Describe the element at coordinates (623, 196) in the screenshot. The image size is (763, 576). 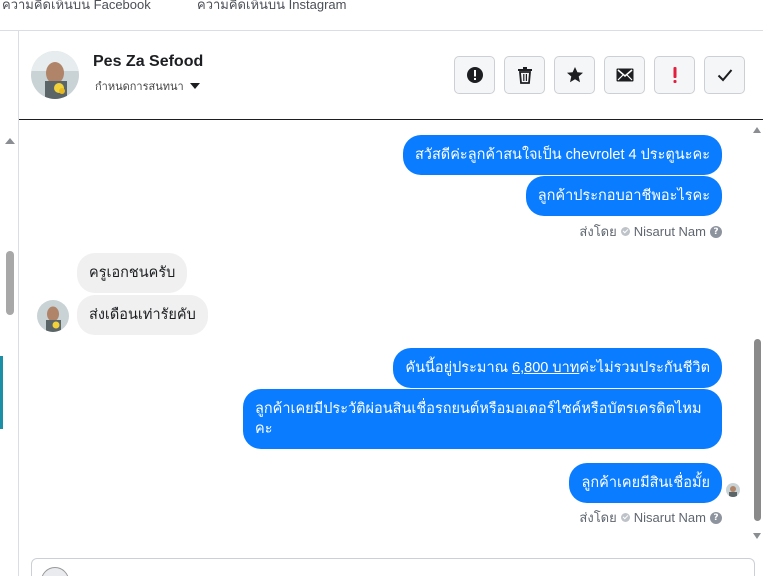
I see `outgoing-message: ลูกค้าประกอบอาชีพอะไรคะ` at that location.